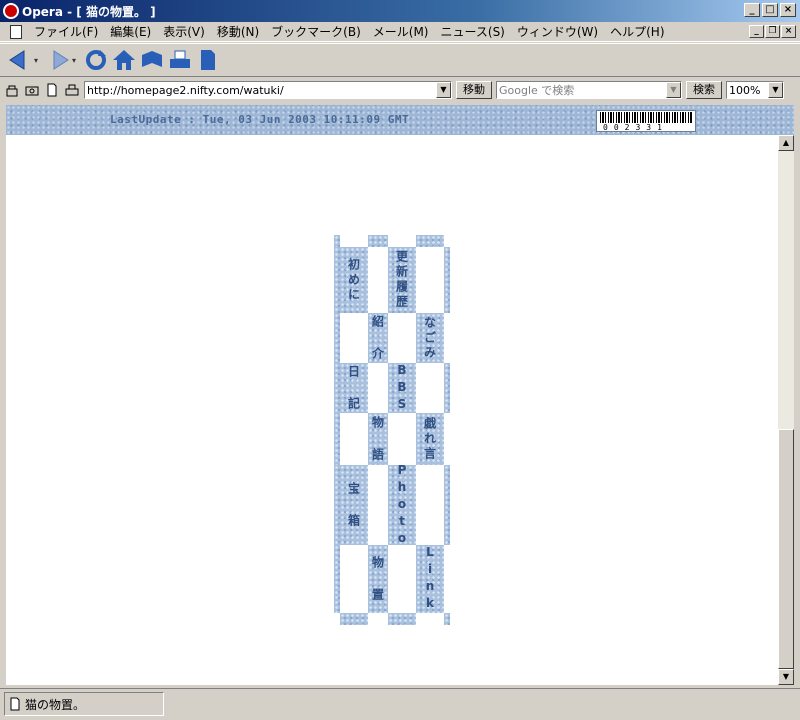 This screenshot has height=720, width=800. Describe the element at coordinates (354, 280) in the screenshot. I see `nav-link-hajimeni: 初めに` at that location.